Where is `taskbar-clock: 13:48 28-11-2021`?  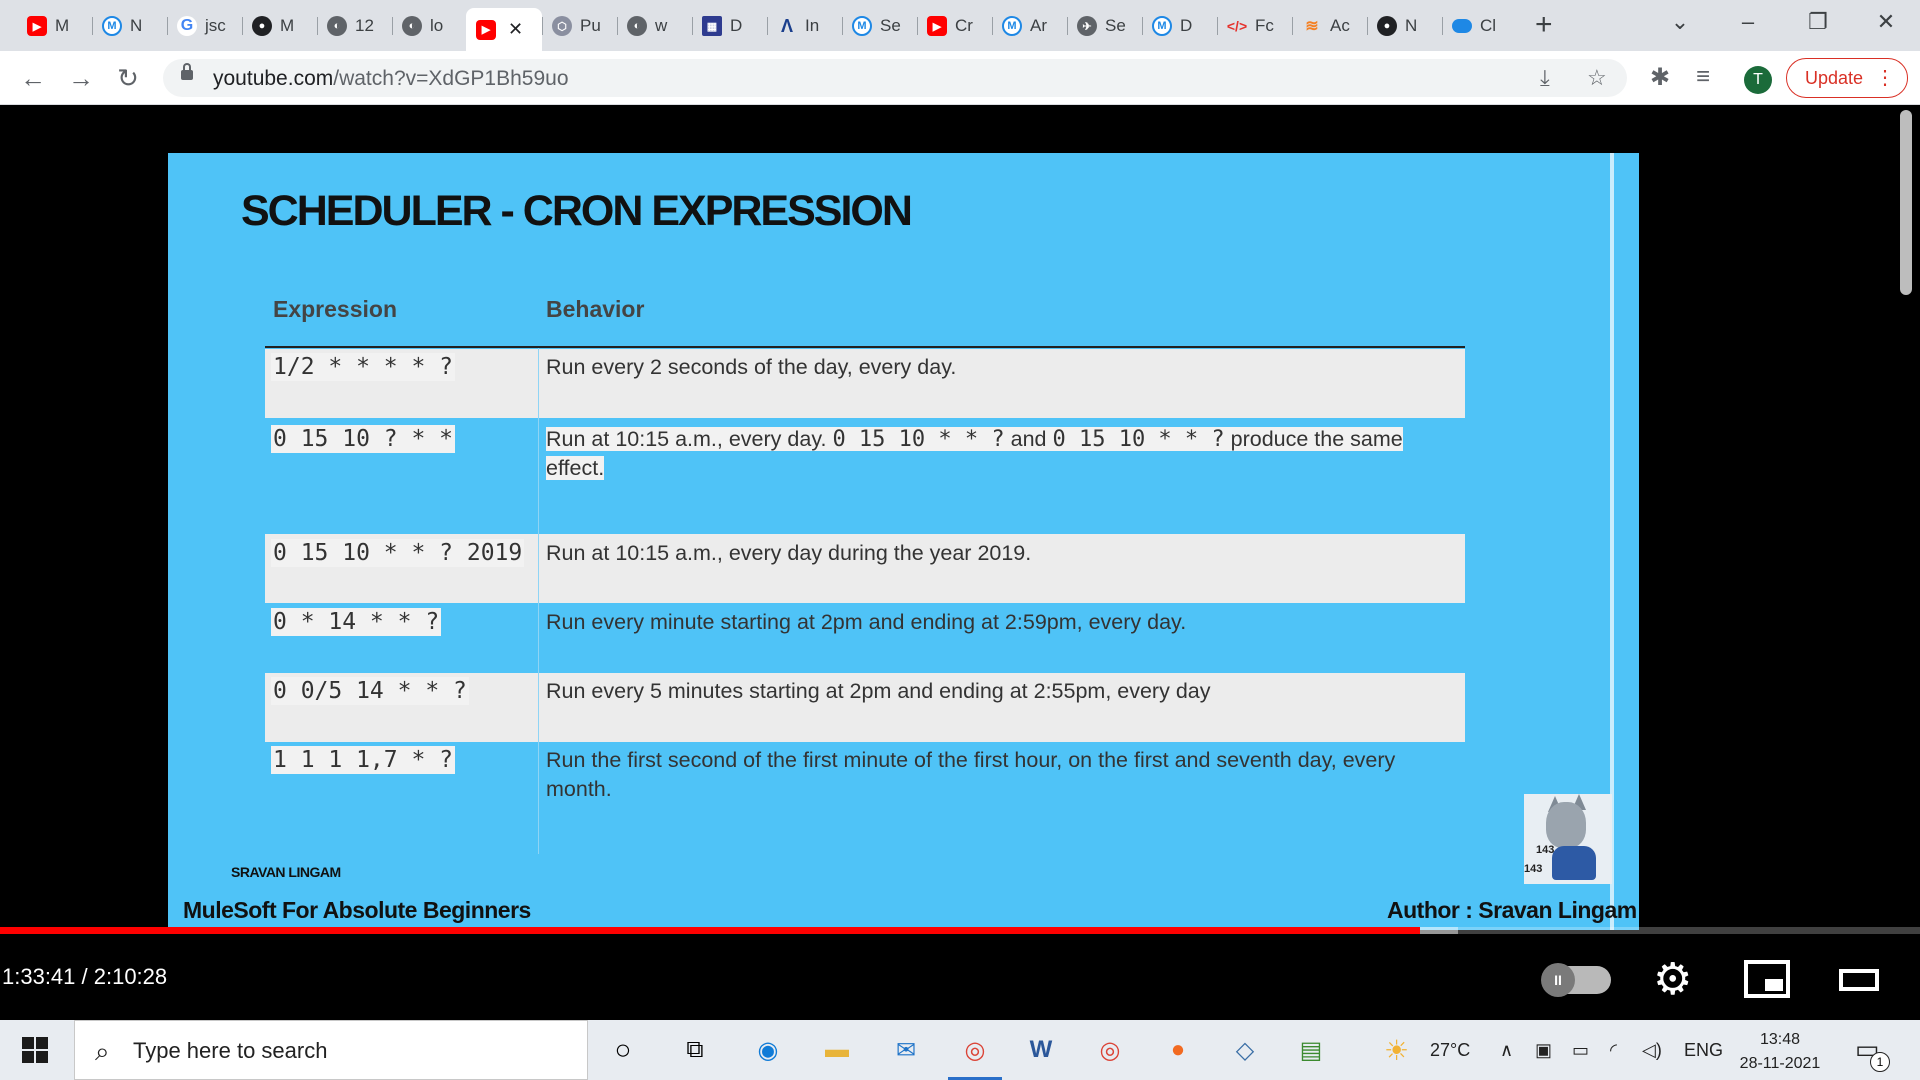 taskbar-clock: 13:48 28-11-2021 is located at coordinates (1780, 1052).